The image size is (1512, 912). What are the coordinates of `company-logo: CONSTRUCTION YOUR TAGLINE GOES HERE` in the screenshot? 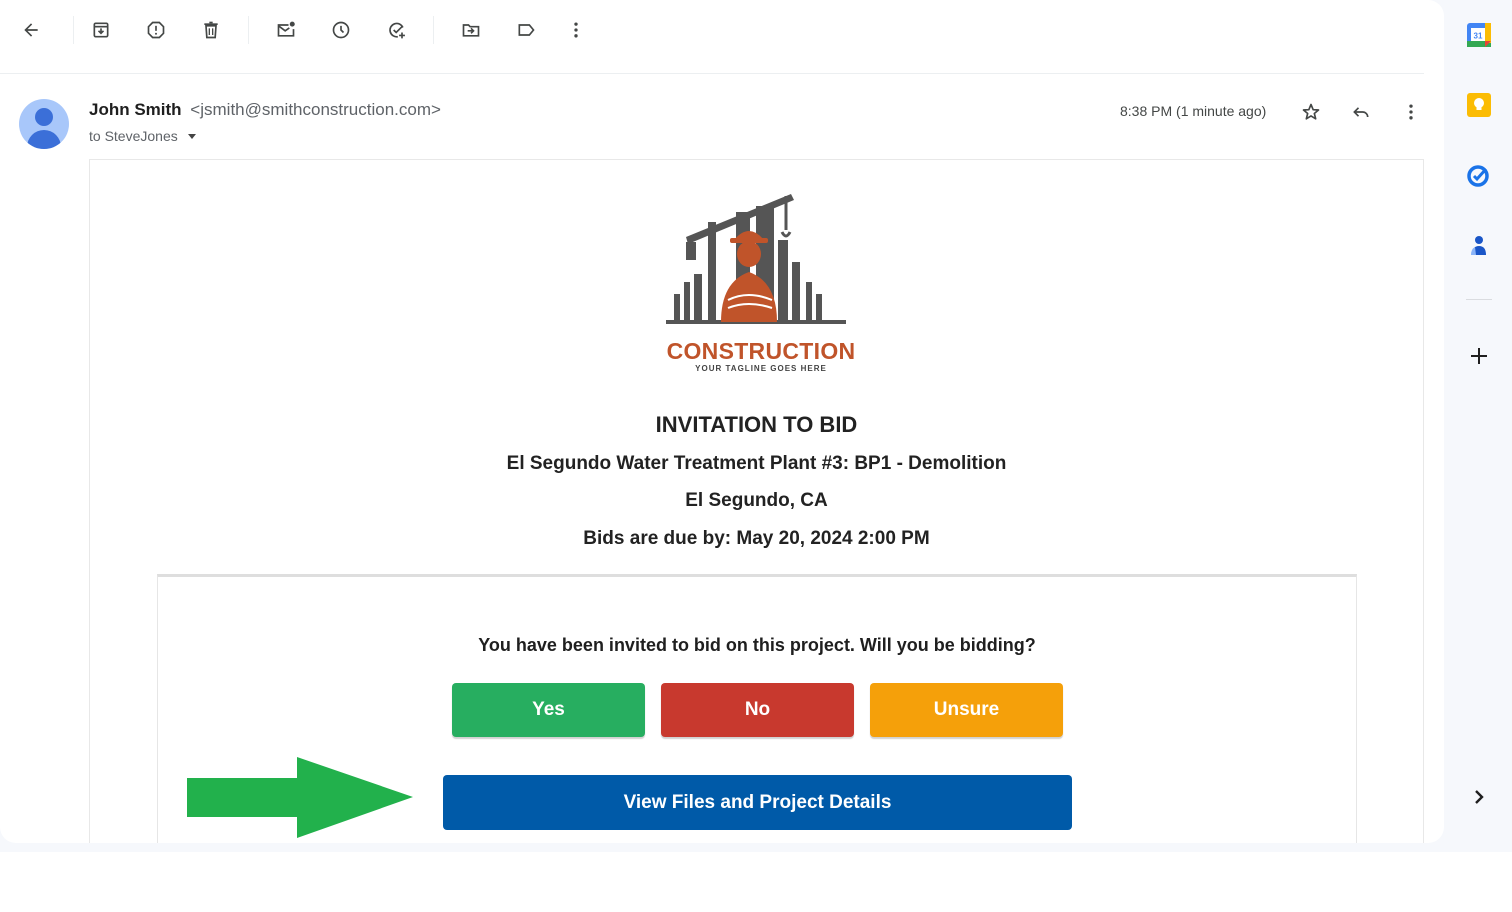 It's located at (761, 277).